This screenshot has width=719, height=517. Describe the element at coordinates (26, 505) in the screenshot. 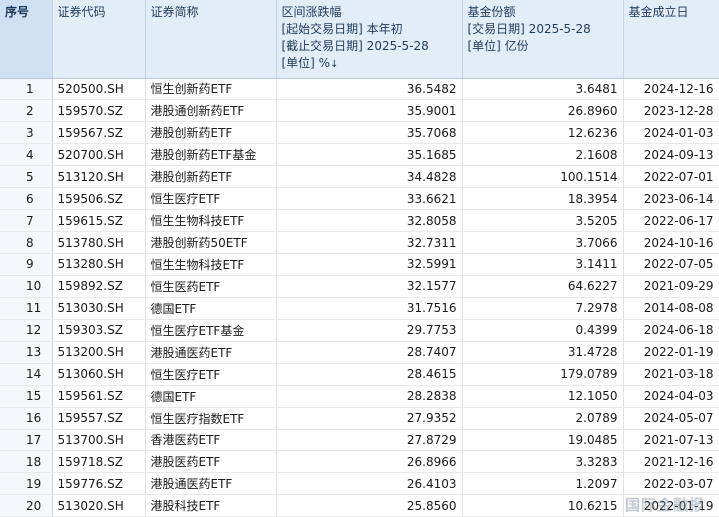

I see `row-index: 20` at that location.